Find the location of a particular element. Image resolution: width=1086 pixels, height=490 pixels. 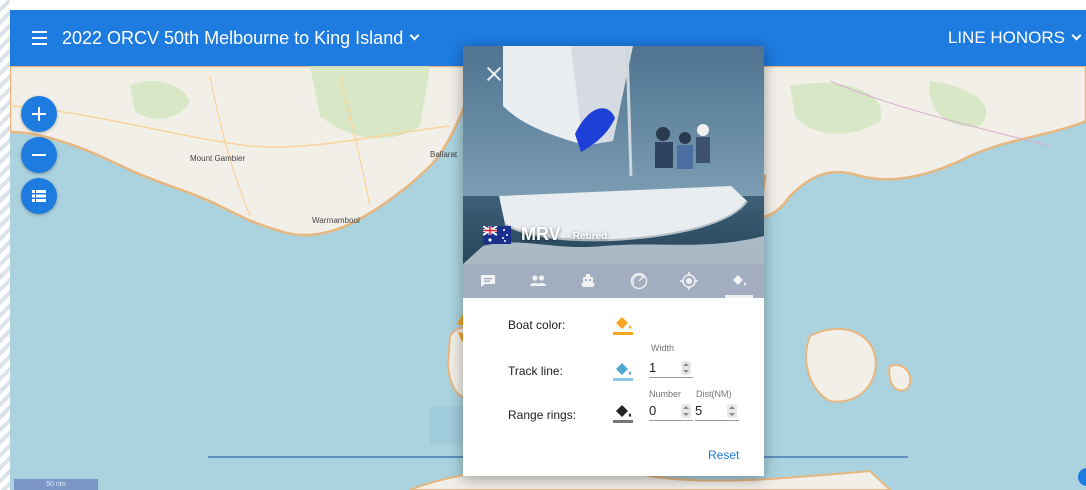

map-label-warrnambool: Warrnambool is located at coordinates (336, 220).